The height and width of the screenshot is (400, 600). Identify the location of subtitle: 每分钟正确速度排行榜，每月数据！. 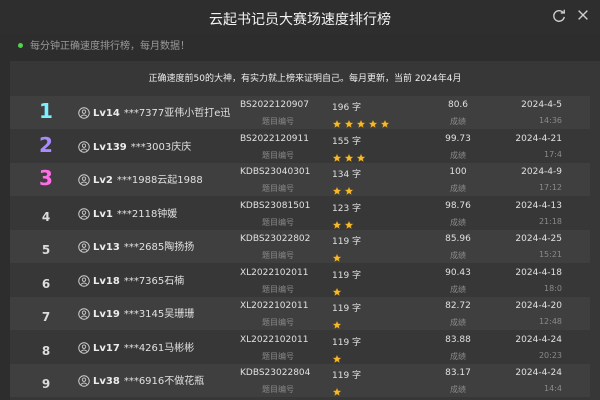
(104, 44).